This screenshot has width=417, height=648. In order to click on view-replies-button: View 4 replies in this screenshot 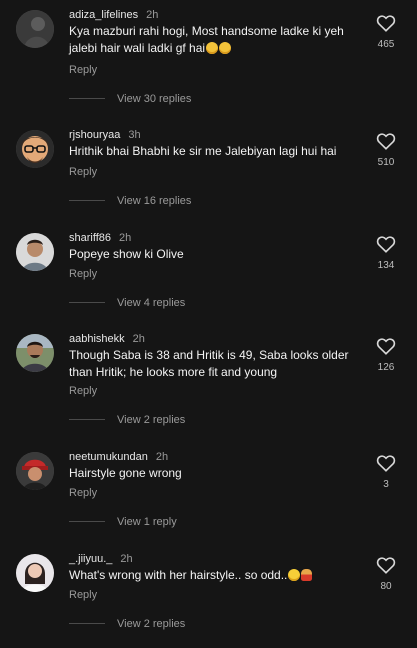, I will do `click(127, 301)`.